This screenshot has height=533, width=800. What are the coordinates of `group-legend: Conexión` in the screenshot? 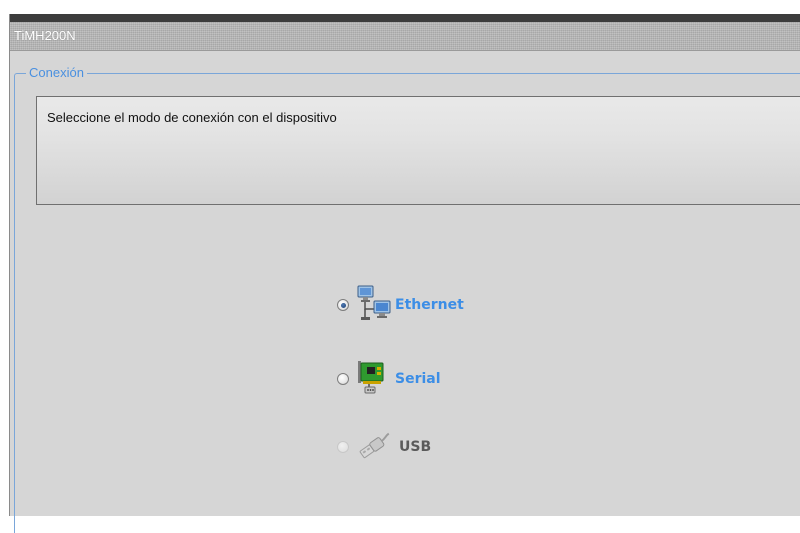 It's located at (56, 72).